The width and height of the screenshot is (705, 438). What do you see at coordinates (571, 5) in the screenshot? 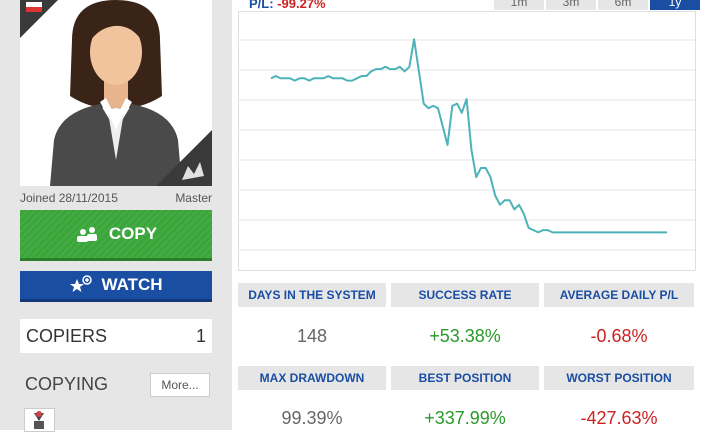
I see `tab-3m: 3m` at bounding box center [571, 5].